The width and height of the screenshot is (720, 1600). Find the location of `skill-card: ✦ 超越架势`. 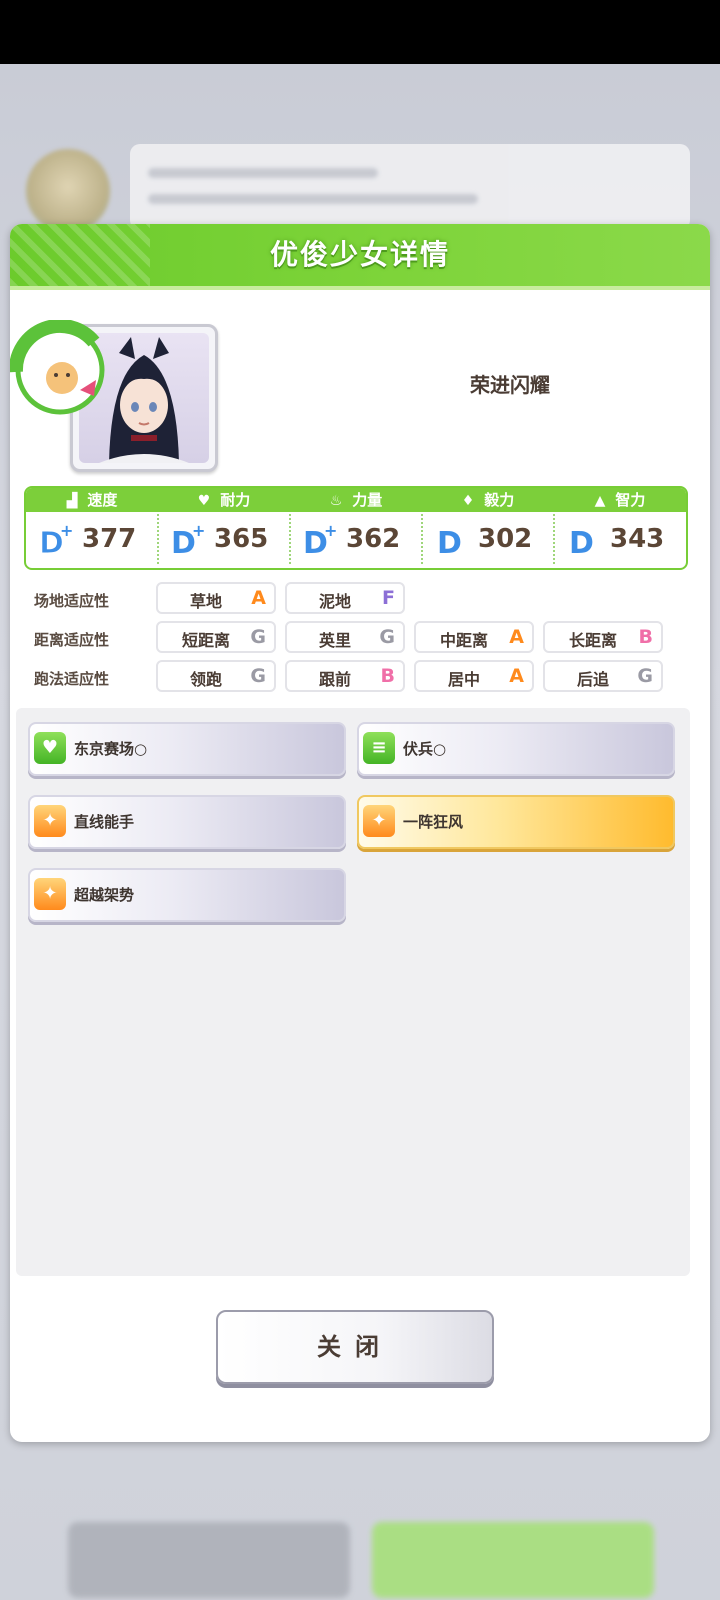

skill-card: ✦ 超越架势 is located at coordinates (187, 895).